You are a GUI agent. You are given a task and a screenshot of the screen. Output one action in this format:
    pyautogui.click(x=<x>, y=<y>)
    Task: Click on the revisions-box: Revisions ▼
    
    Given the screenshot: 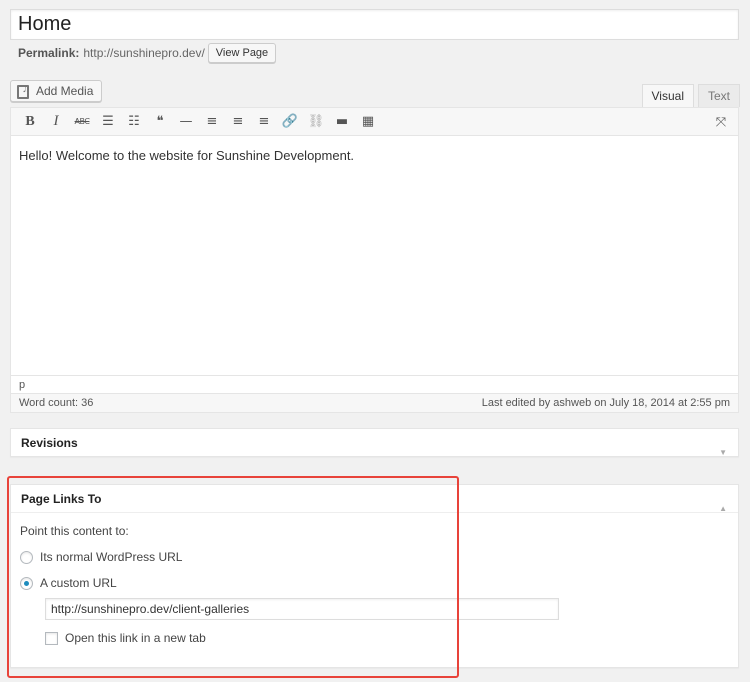 What is the action you would take?
    pyautogui.click(x=374, y=442)
    